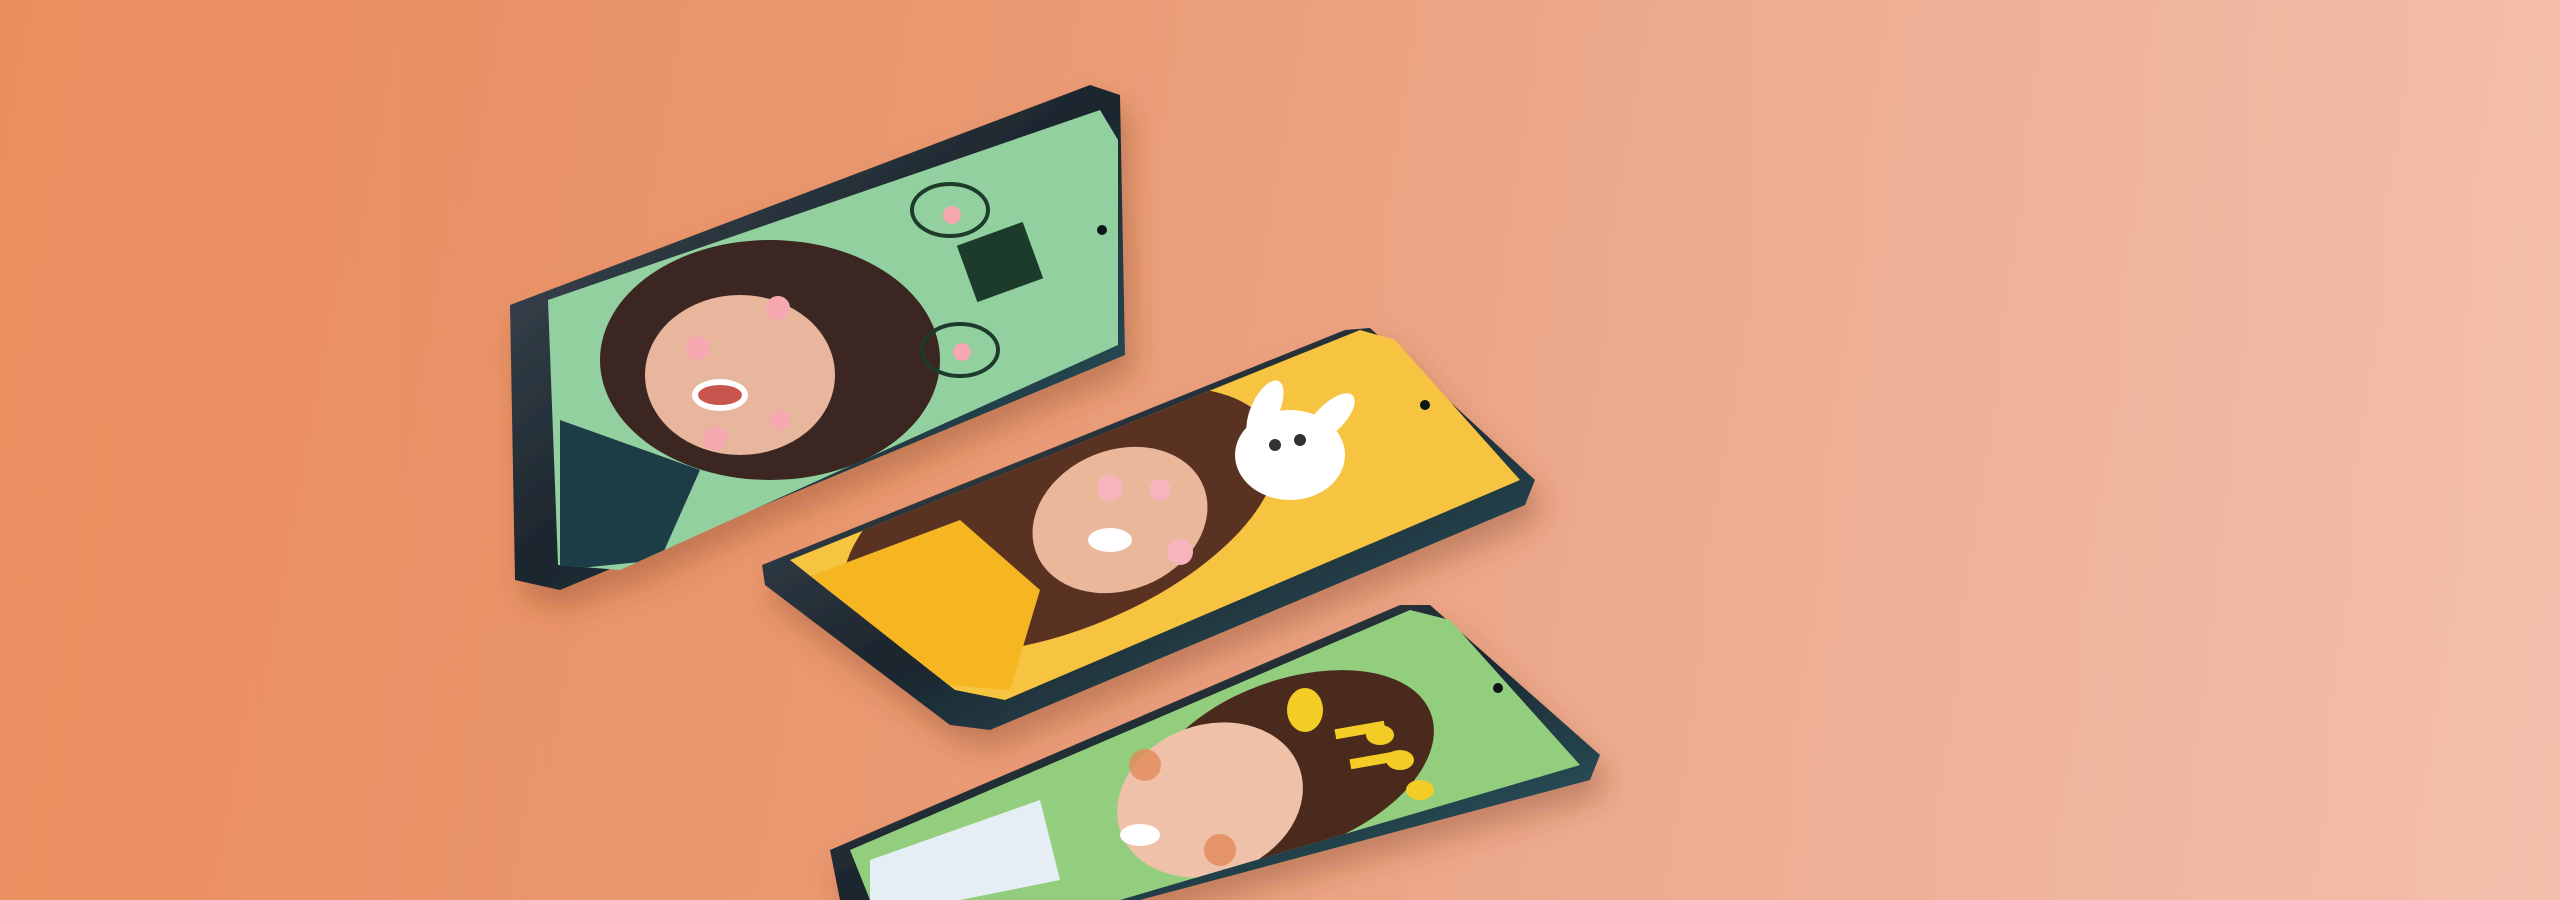  I want to click on phone-2-camera, so click(1425, 405).